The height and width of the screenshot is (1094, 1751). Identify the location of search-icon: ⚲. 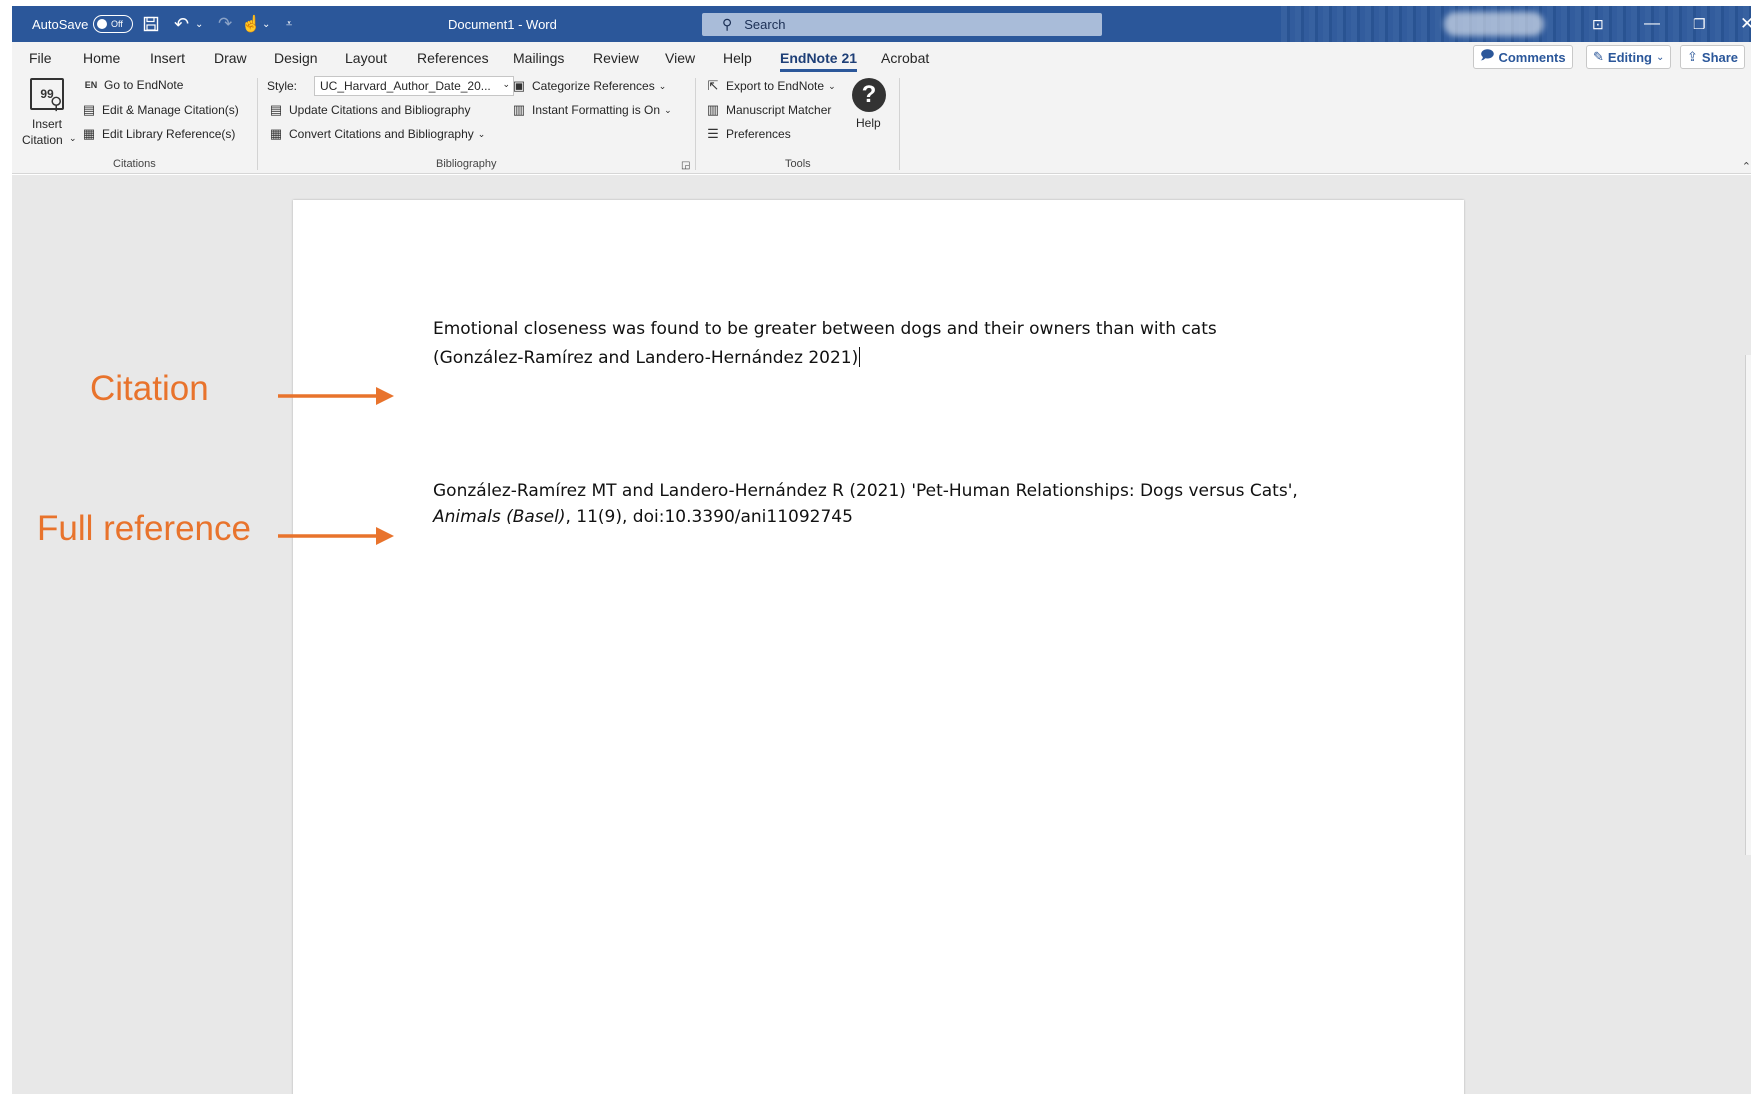
(727, 24).